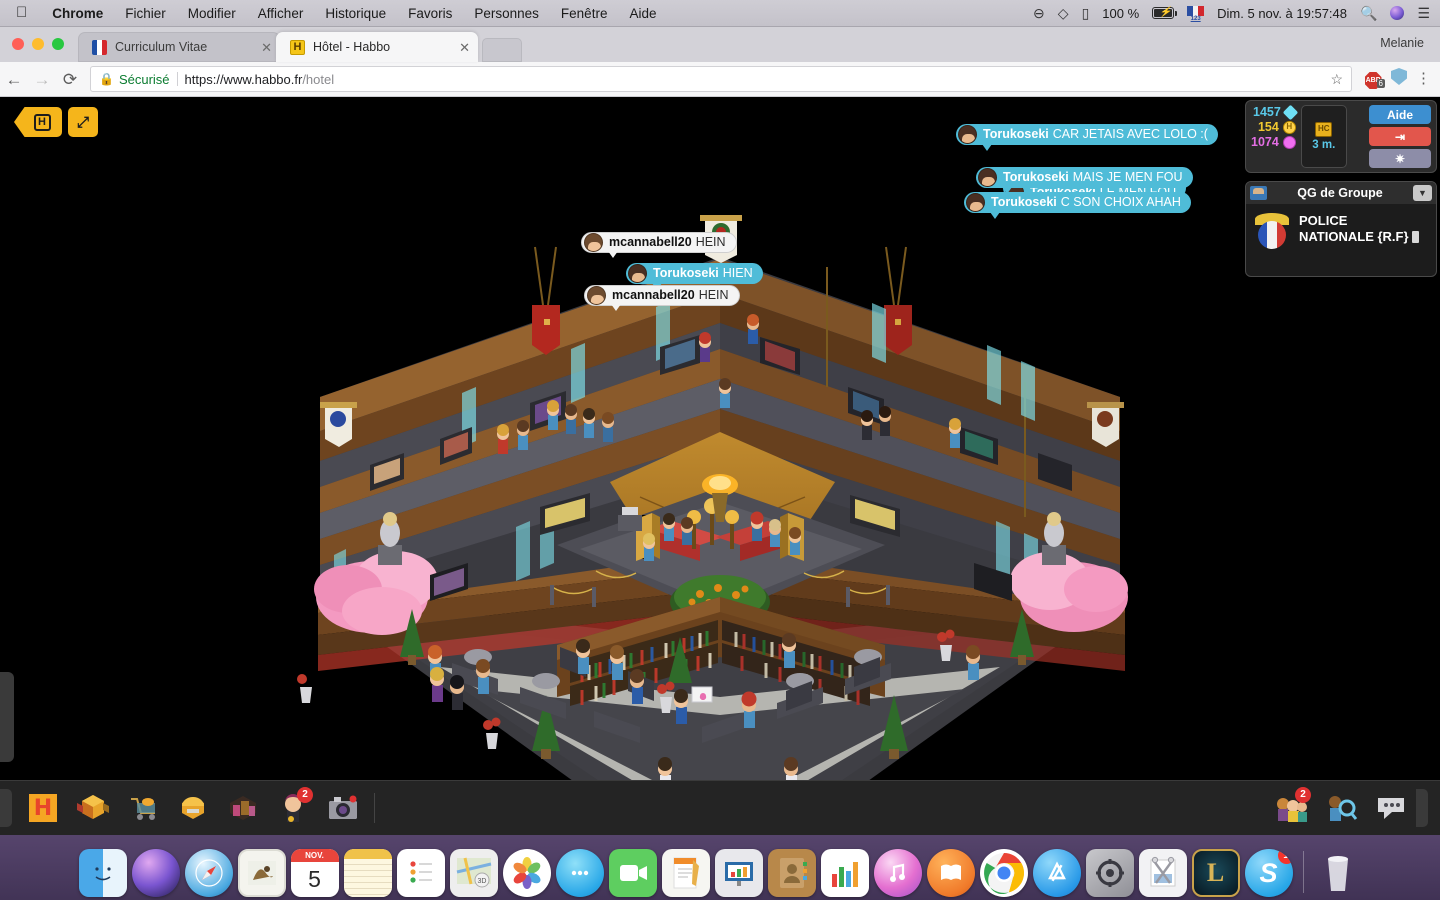 The height and width of the screenshot is (900, 1440). I want to click on league-of-legends-icon: L, so click(1215, 873).